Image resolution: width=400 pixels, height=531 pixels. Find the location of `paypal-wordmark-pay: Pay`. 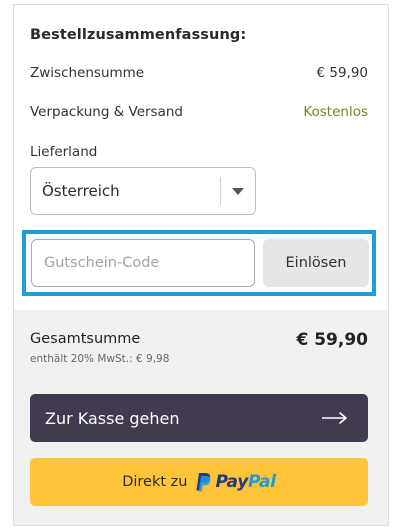

paypal-wordmark-pay: Pay is located at coordinates (231, 482).